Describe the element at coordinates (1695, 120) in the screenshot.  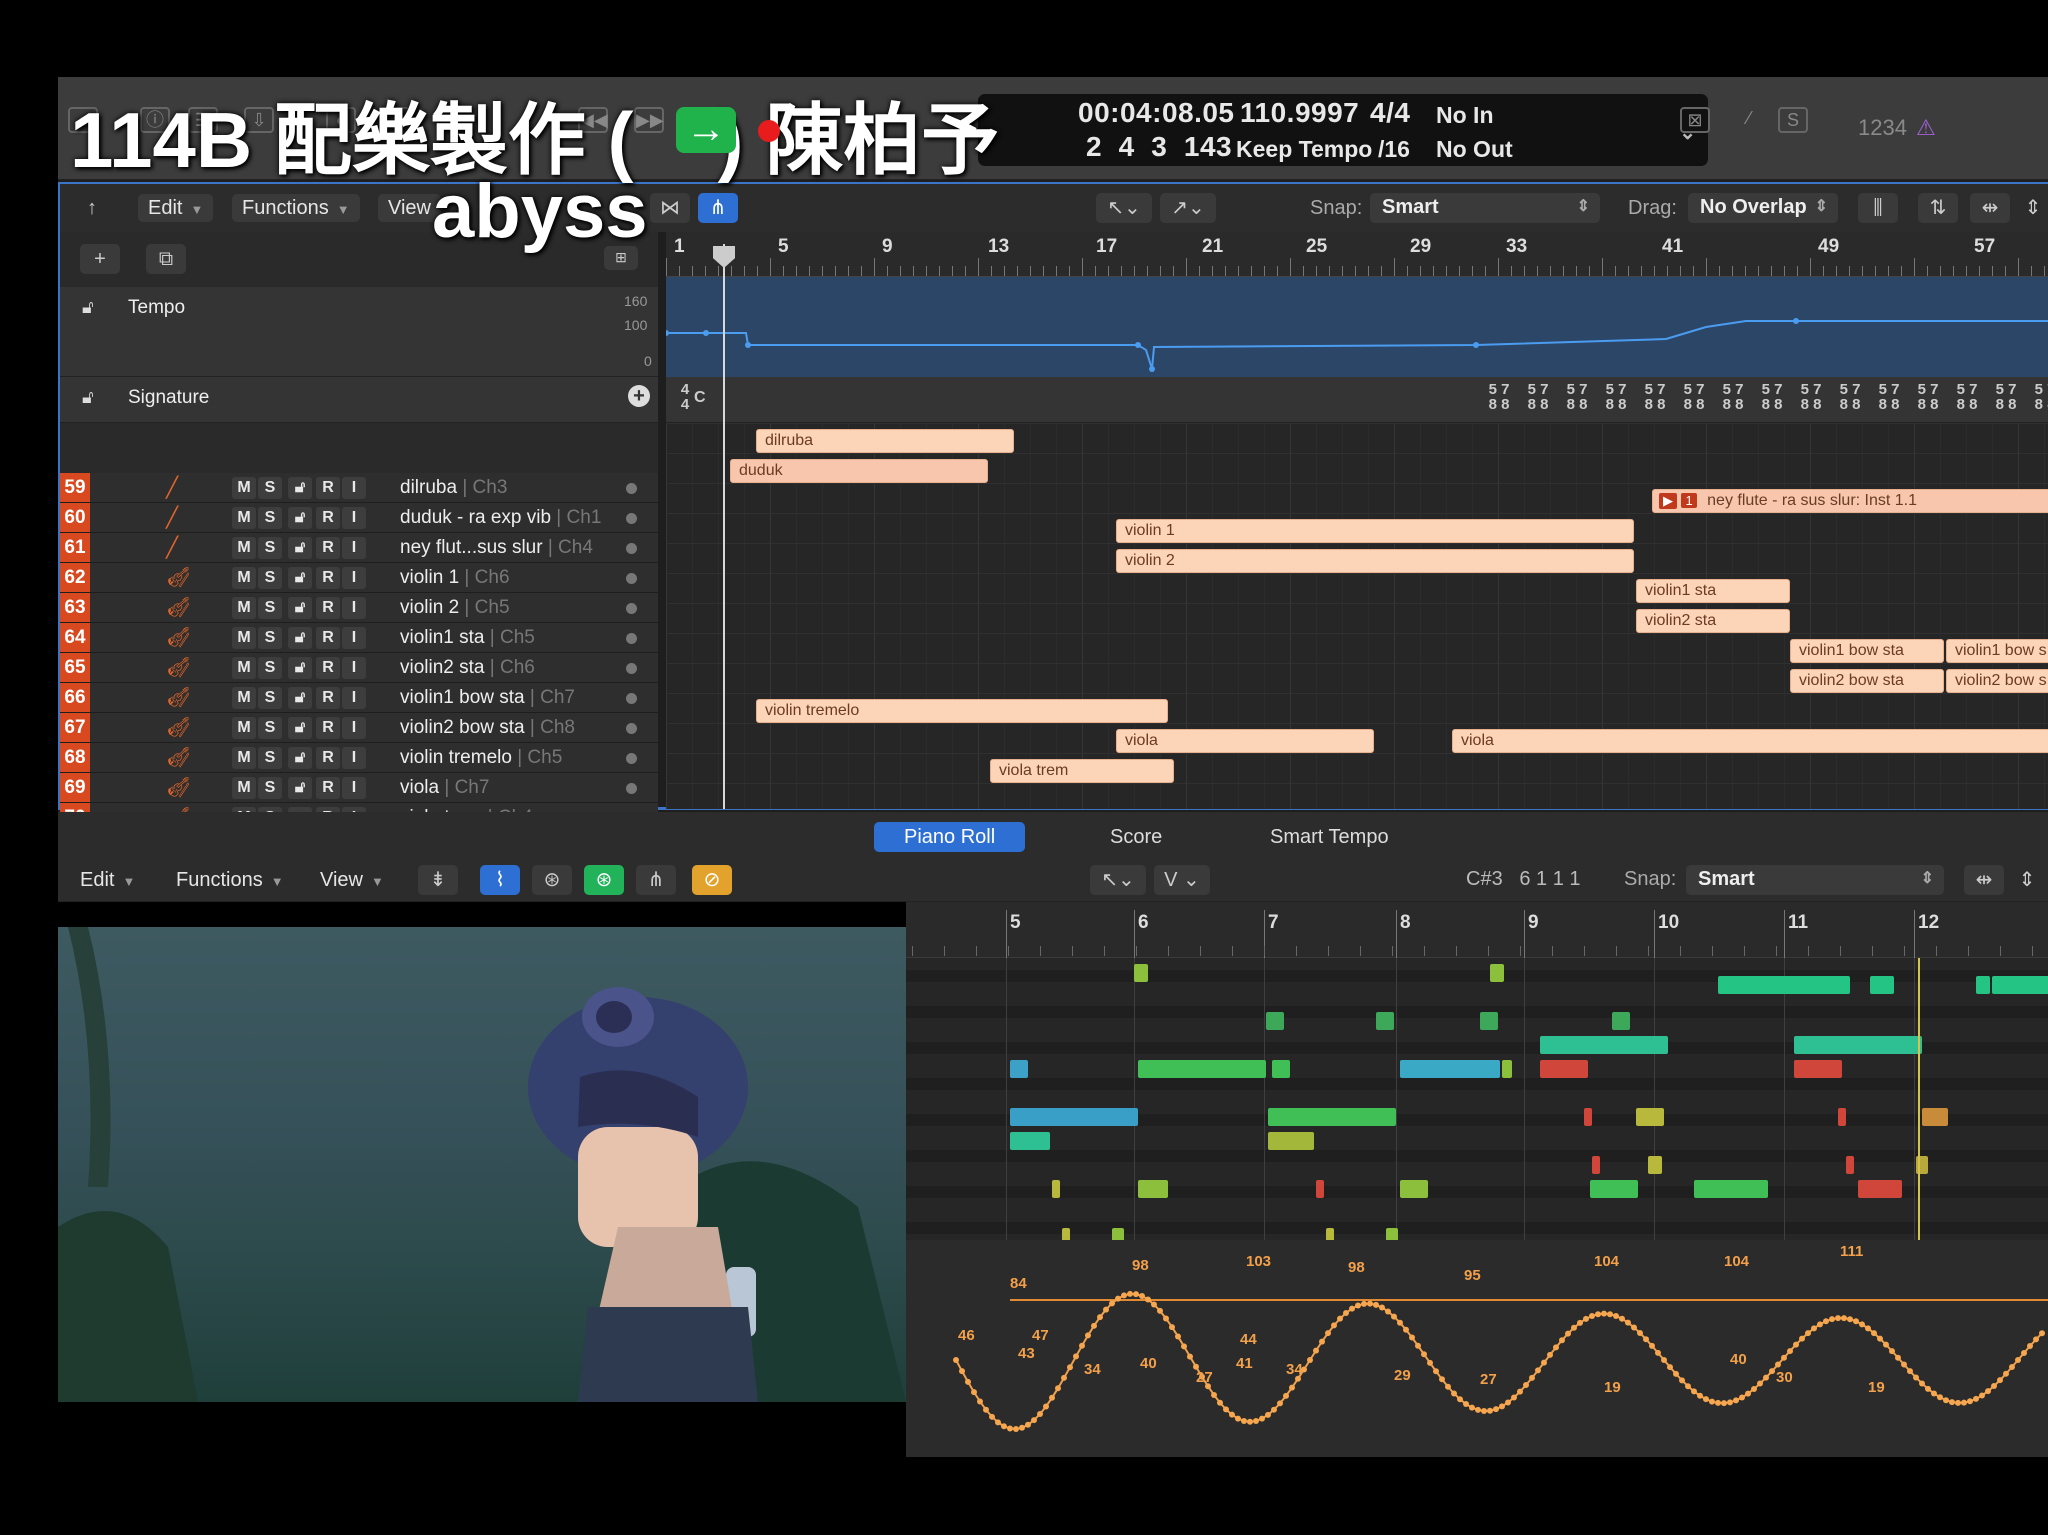
I see `replace-icon: ⊠` at that location.